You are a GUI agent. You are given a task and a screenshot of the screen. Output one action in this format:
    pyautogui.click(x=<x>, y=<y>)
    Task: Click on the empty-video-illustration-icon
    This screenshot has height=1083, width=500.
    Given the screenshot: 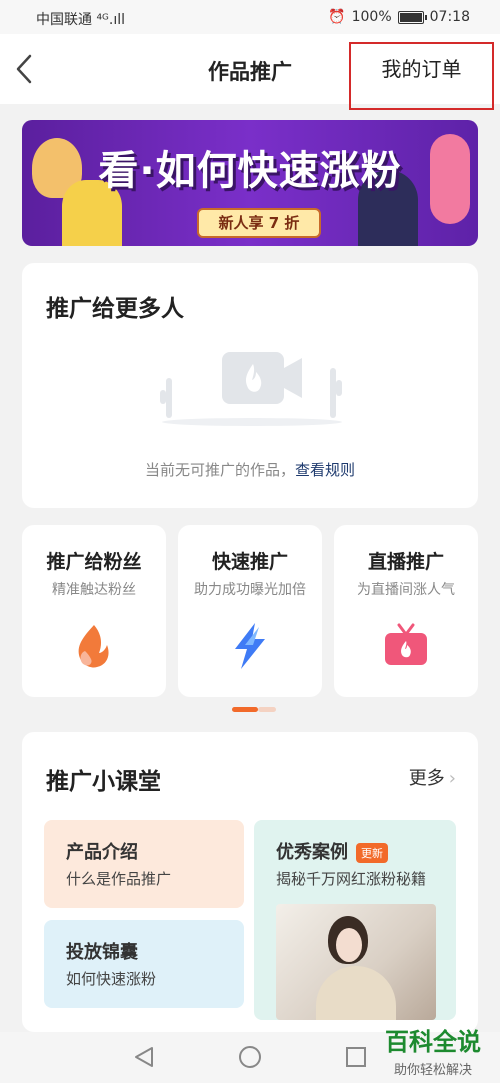 What is the action you would take?
    pyautogui.click(x=251, y=389)
    